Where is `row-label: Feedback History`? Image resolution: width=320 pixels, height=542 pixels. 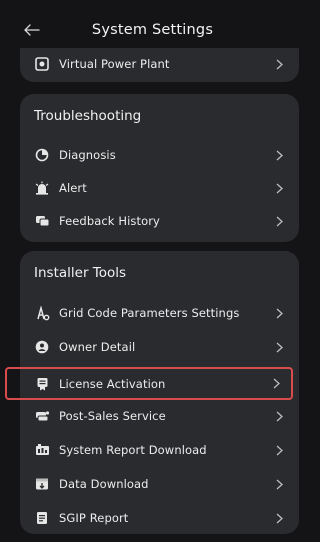 row-label: Feedback History is located at coordinates (109, 221).